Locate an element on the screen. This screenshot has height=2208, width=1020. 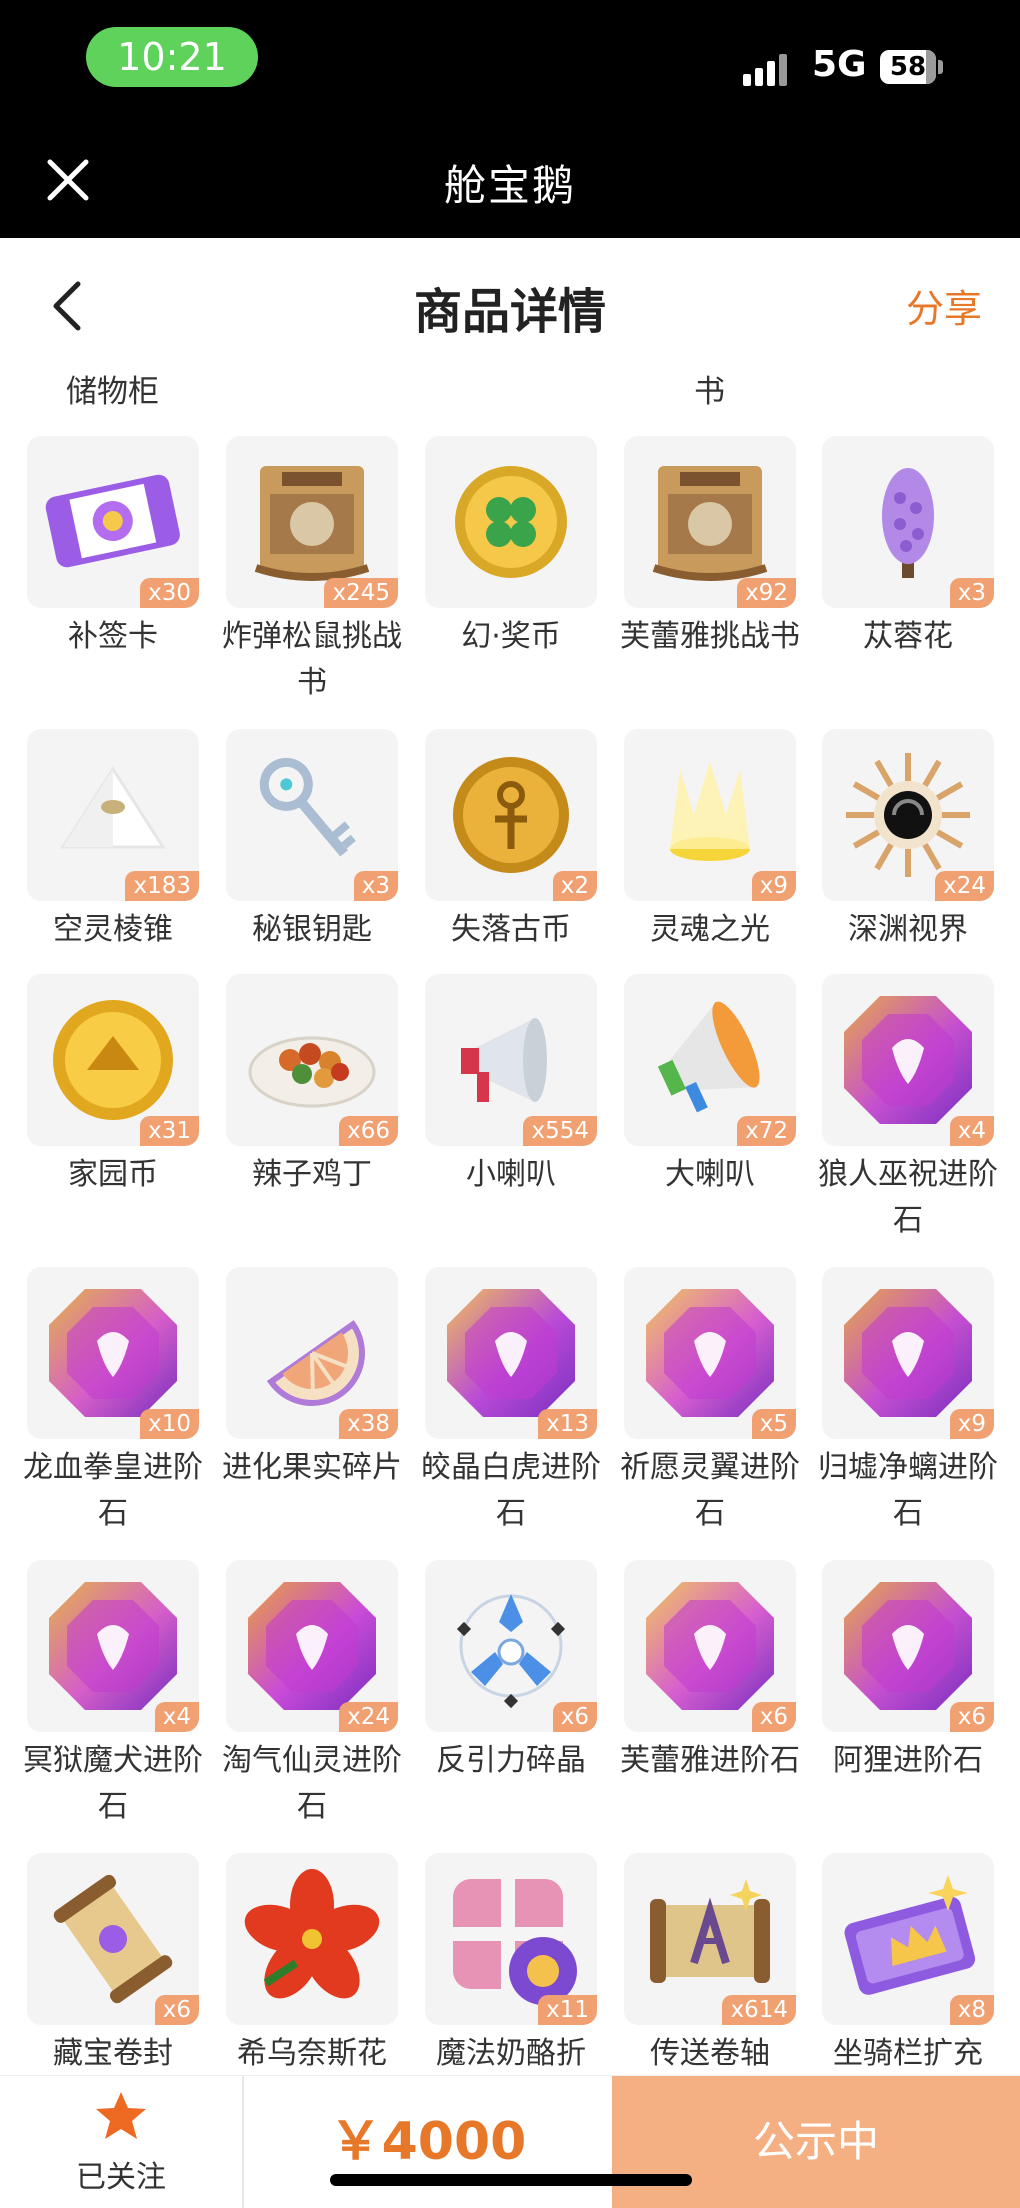
item-card: x245 炸弹松鼠挑战书 is located at coordinates (312, 571).